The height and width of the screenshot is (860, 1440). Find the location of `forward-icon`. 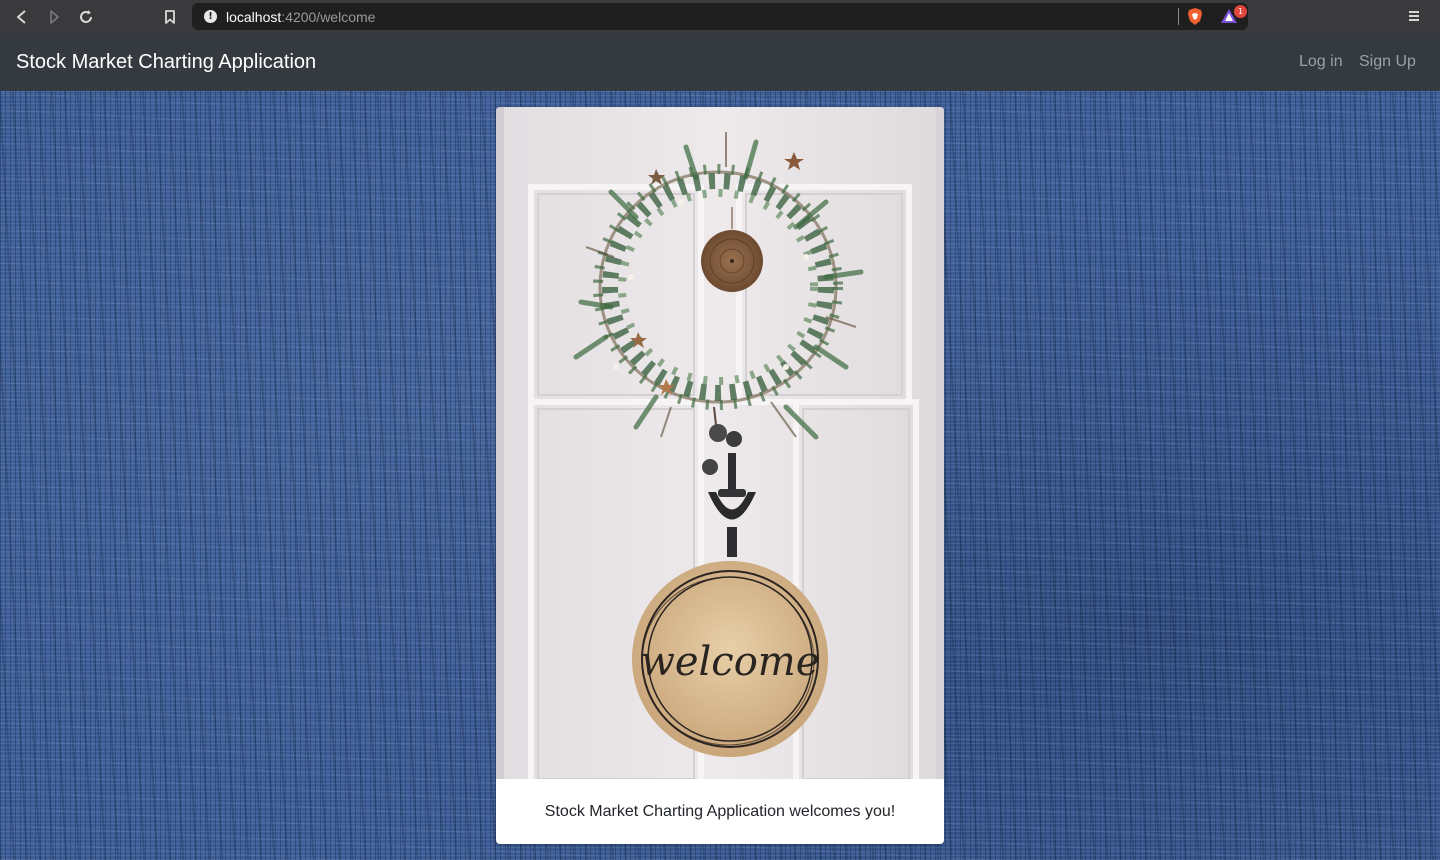

forward-icon is located at coordinates (54, 17).